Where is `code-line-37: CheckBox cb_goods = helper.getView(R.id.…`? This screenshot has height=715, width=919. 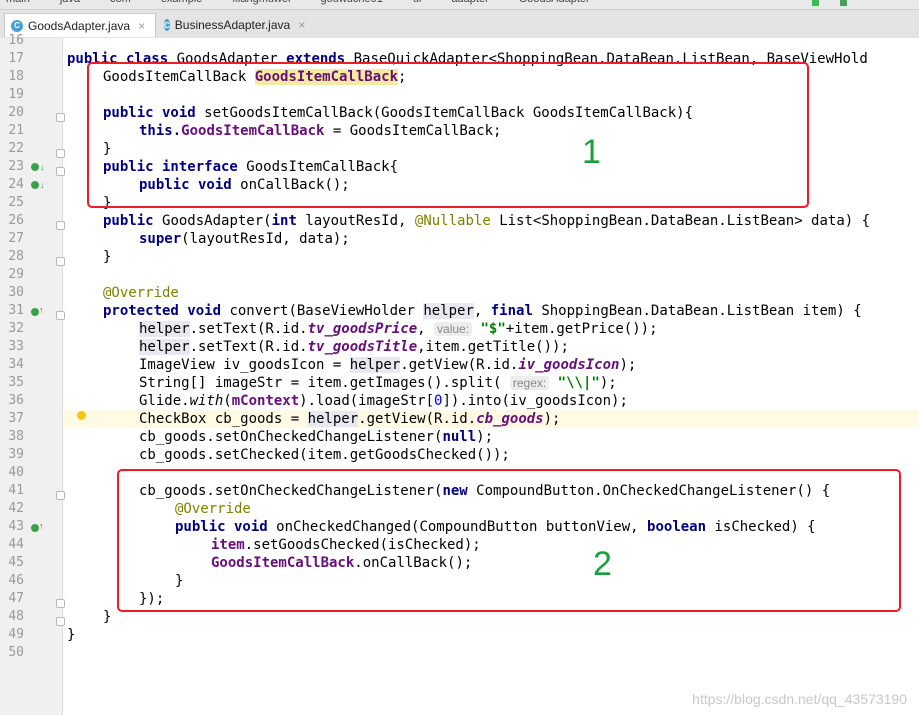 code-line-37: CheckBox cb_goods = helper.getView(R.id.… is located at coordinates (349, 419).